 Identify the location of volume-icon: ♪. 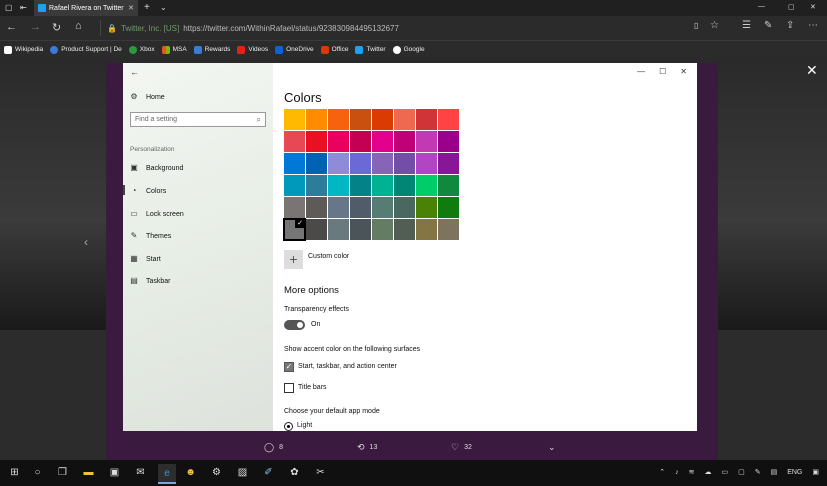
(677, 472).